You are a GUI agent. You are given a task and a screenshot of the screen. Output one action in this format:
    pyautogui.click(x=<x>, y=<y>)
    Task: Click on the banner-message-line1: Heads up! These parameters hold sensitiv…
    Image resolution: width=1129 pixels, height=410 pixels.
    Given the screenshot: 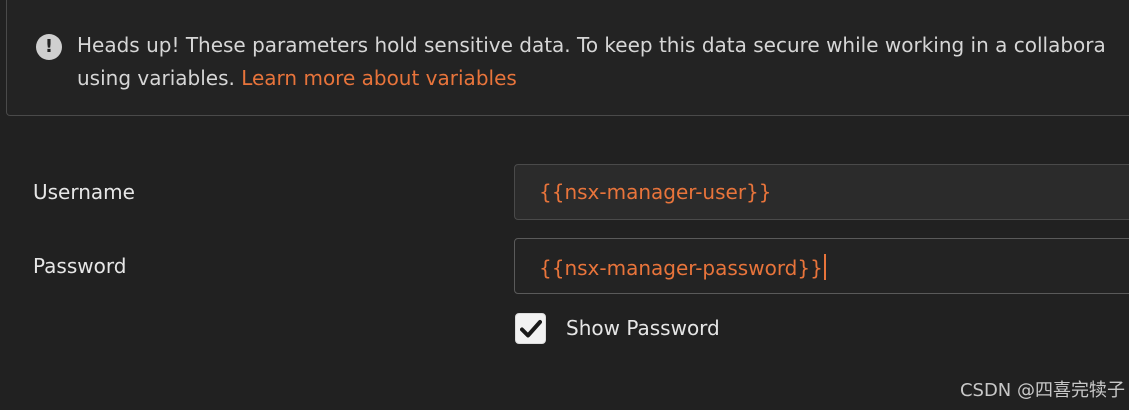 What is the action you would take?
    pyautogui.click(x=591, y=45)
    